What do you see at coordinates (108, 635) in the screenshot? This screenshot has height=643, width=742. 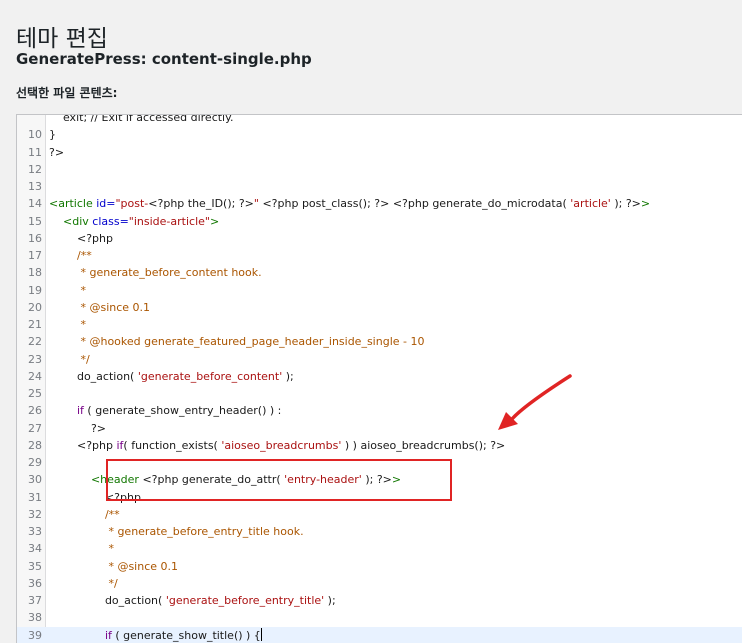 I see `code-token: if` at bounding box center [108, 635].